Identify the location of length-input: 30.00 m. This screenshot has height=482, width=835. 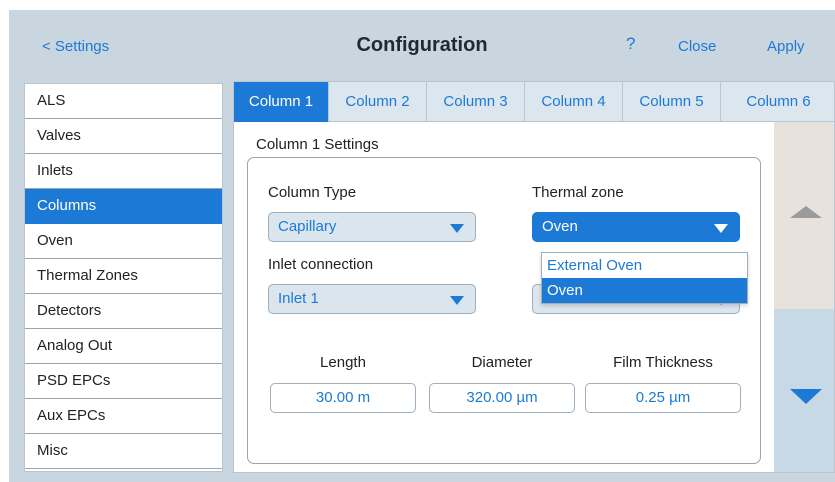
(343, 398).